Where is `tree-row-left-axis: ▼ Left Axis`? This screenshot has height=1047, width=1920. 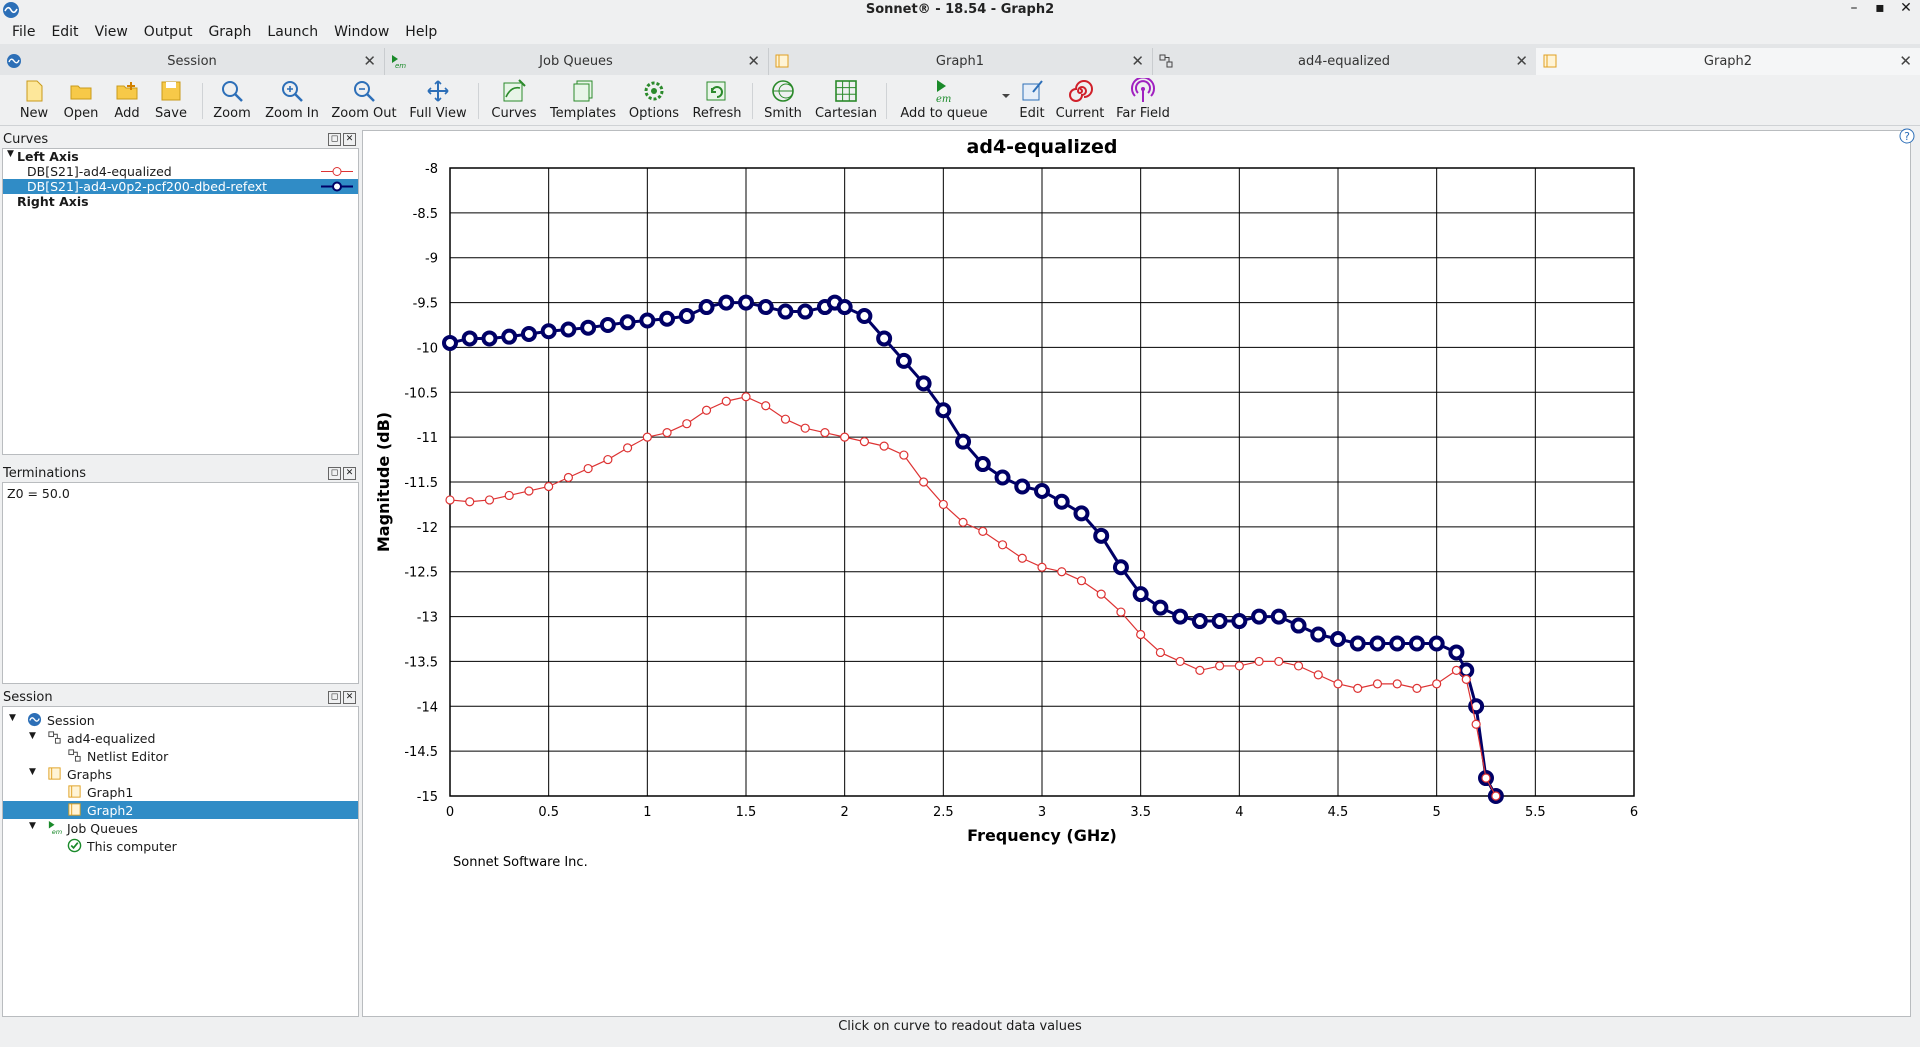 tree-row-left-axis: ▼ Left Axis is located at coordinates (180, 156).